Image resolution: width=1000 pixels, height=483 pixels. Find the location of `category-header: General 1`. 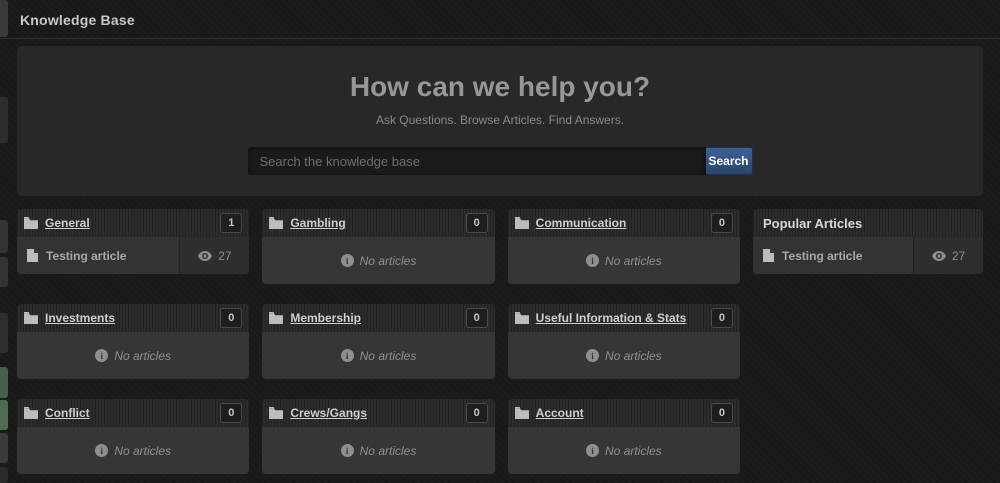

category-header: General 1 is located at coordinates (133, 223).